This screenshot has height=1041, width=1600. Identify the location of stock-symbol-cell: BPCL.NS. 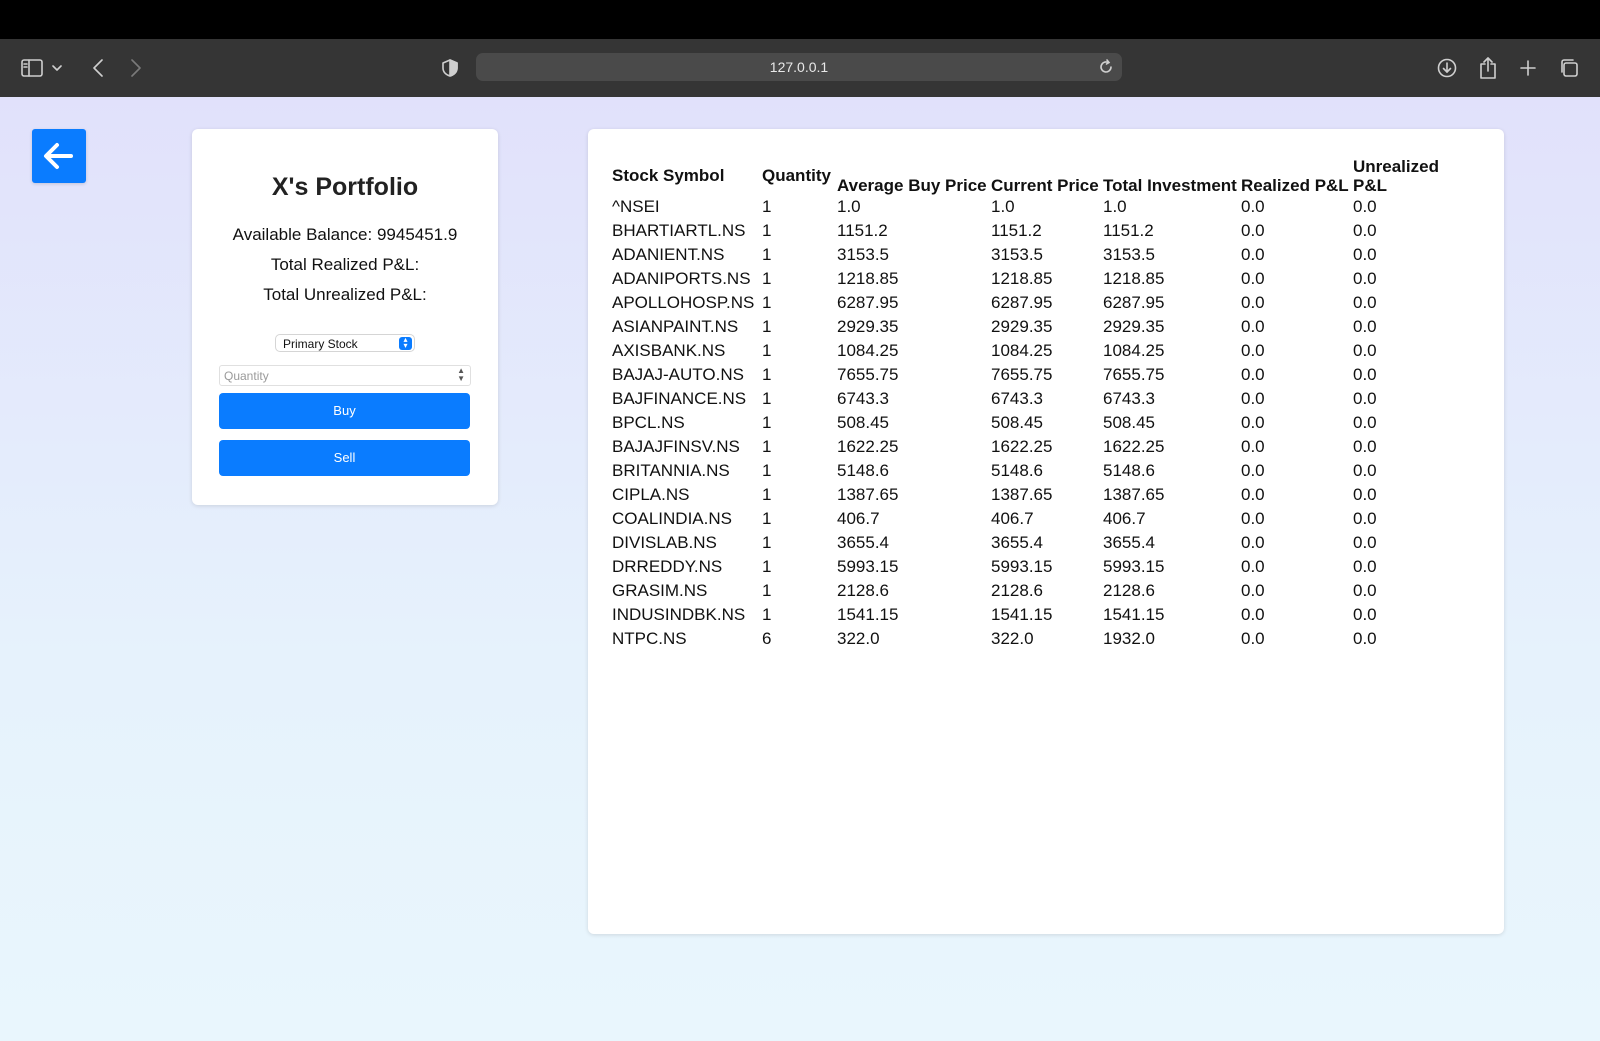
(648, 422).